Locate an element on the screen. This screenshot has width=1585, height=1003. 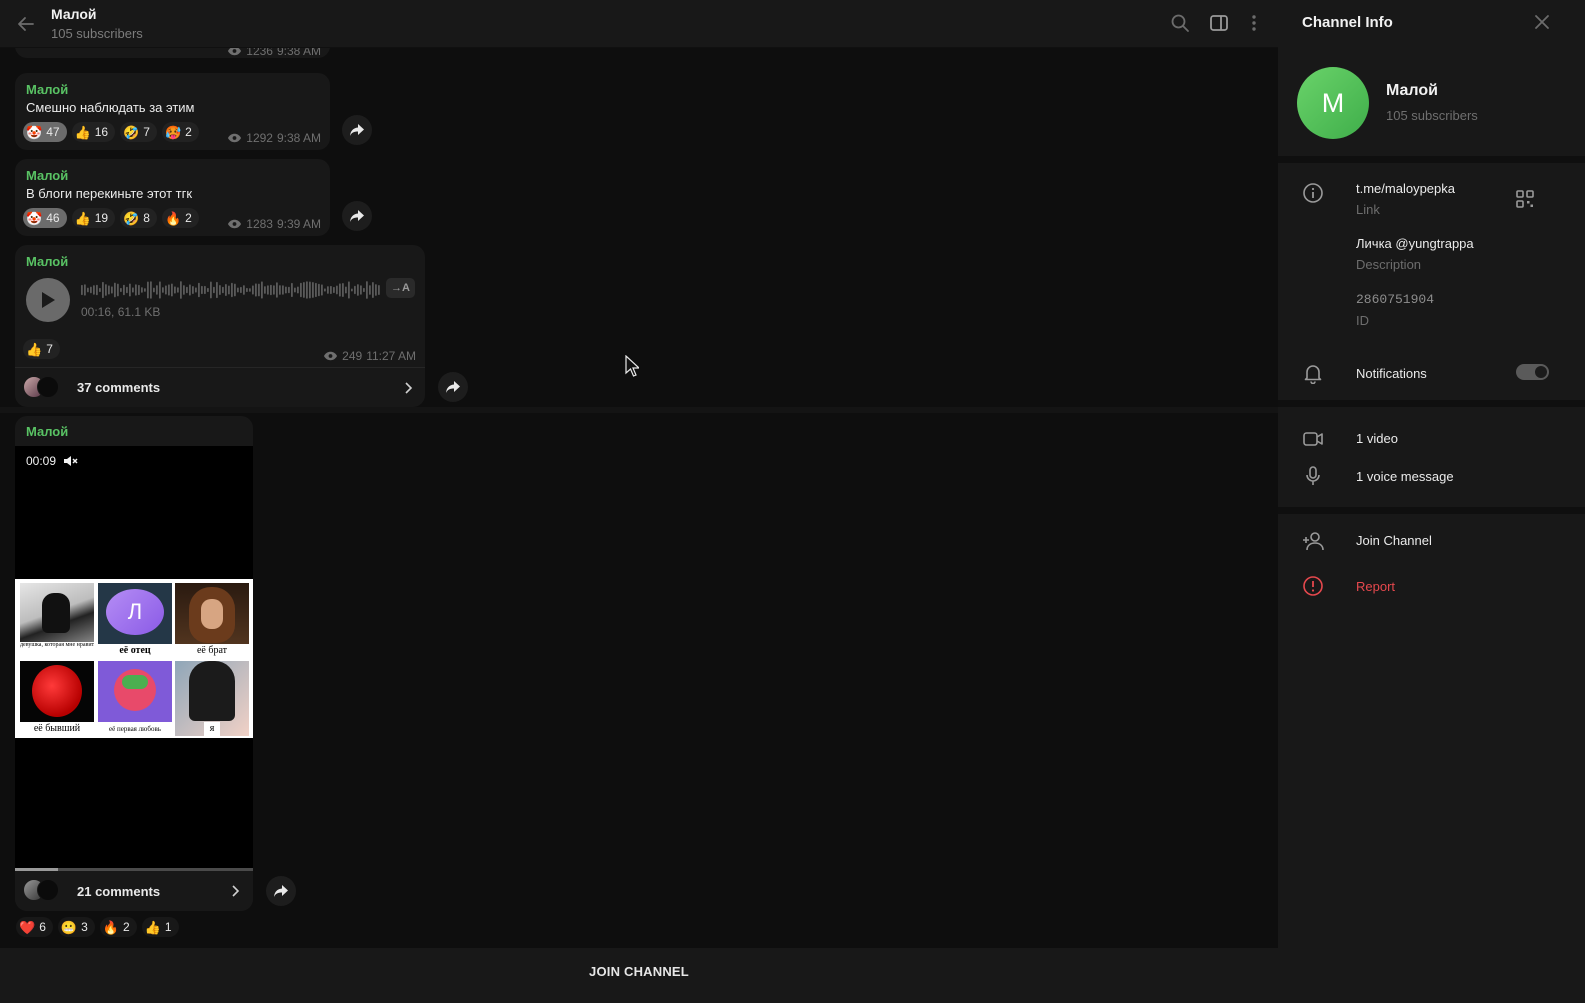
back-arrow-icon is located at coordinates (26, 24).